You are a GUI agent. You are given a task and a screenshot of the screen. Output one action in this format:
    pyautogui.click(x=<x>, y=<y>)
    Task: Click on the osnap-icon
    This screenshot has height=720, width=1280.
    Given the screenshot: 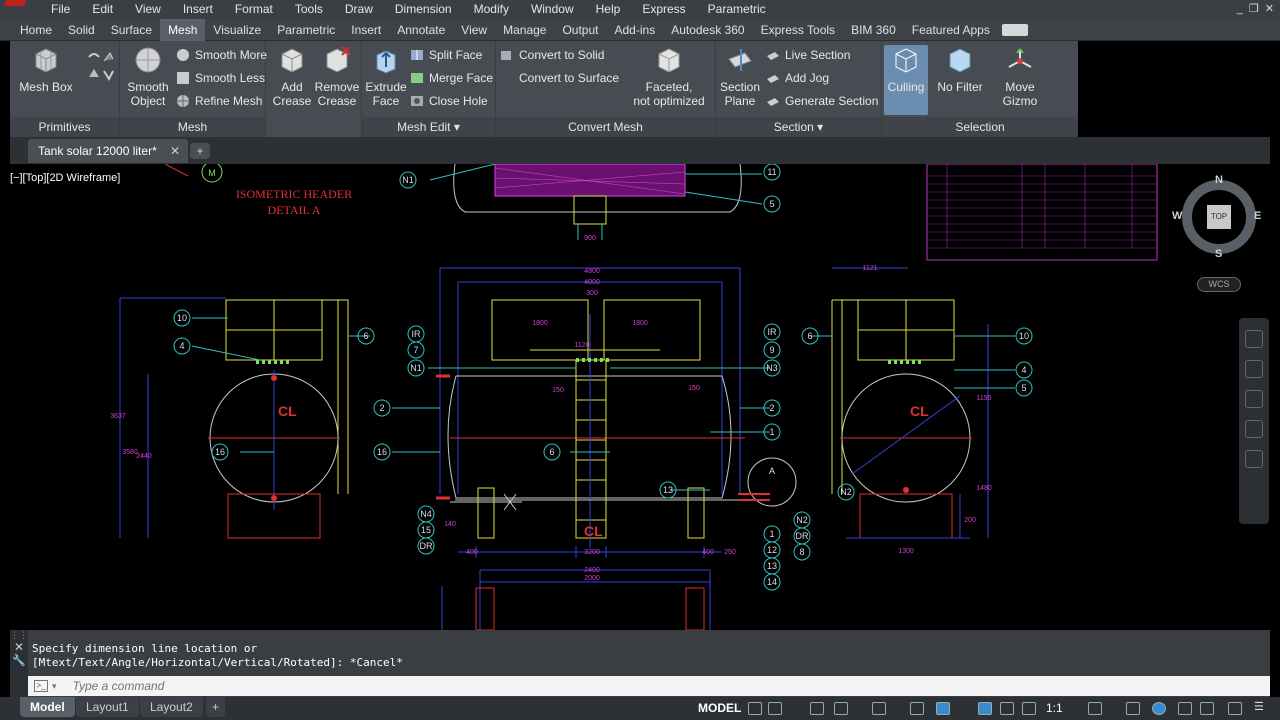 What is the action you would take?
    pyautogui.click(x=879, y=708)
    